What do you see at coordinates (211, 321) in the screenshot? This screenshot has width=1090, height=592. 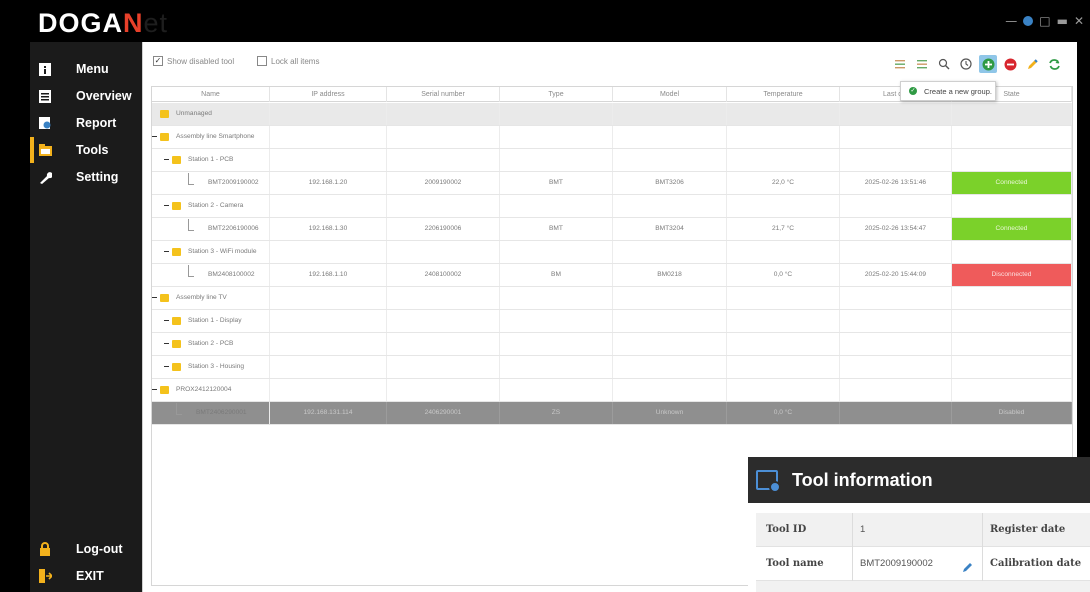 I see `name-cell: Station 1 - Display` at bounding box center [211, 321].